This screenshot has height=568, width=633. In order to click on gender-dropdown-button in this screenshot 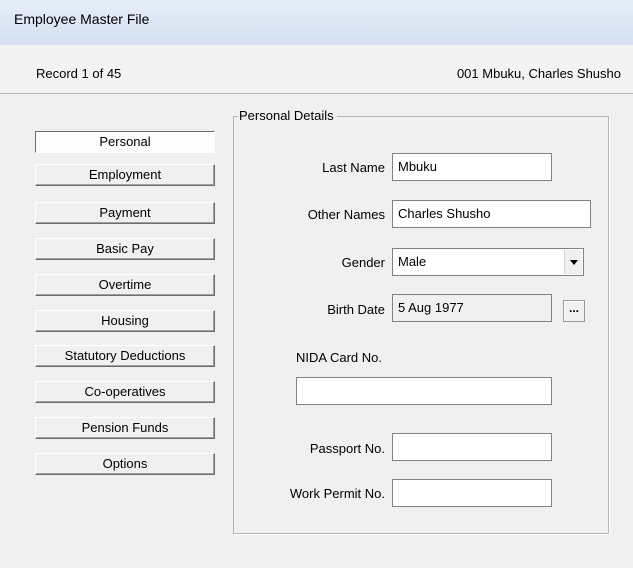, I will do `click(573, 262)`.